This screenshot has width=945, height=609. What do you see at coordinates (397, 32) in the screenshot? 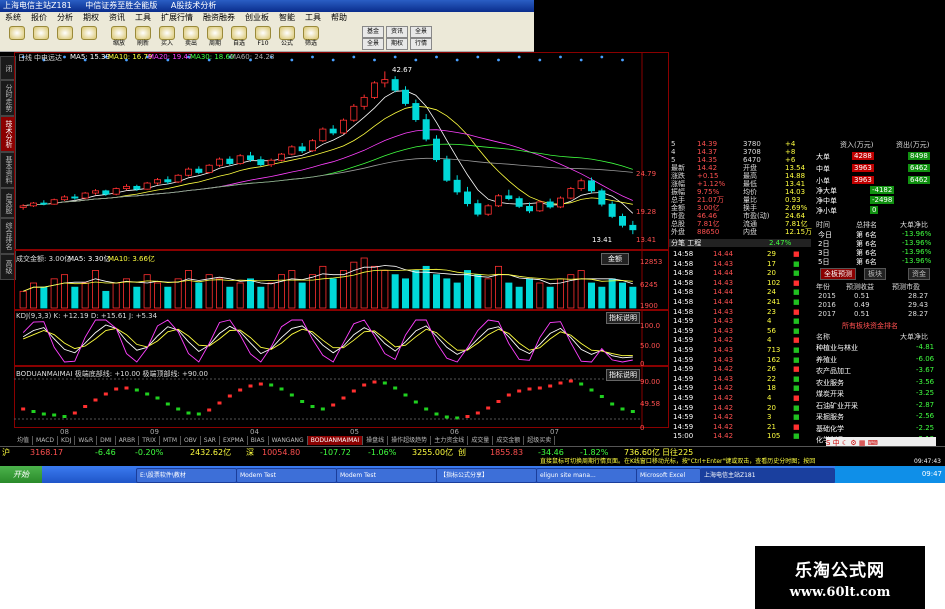
I see `toolbar-right-button: 资讯` at bounding box center [397, 32].